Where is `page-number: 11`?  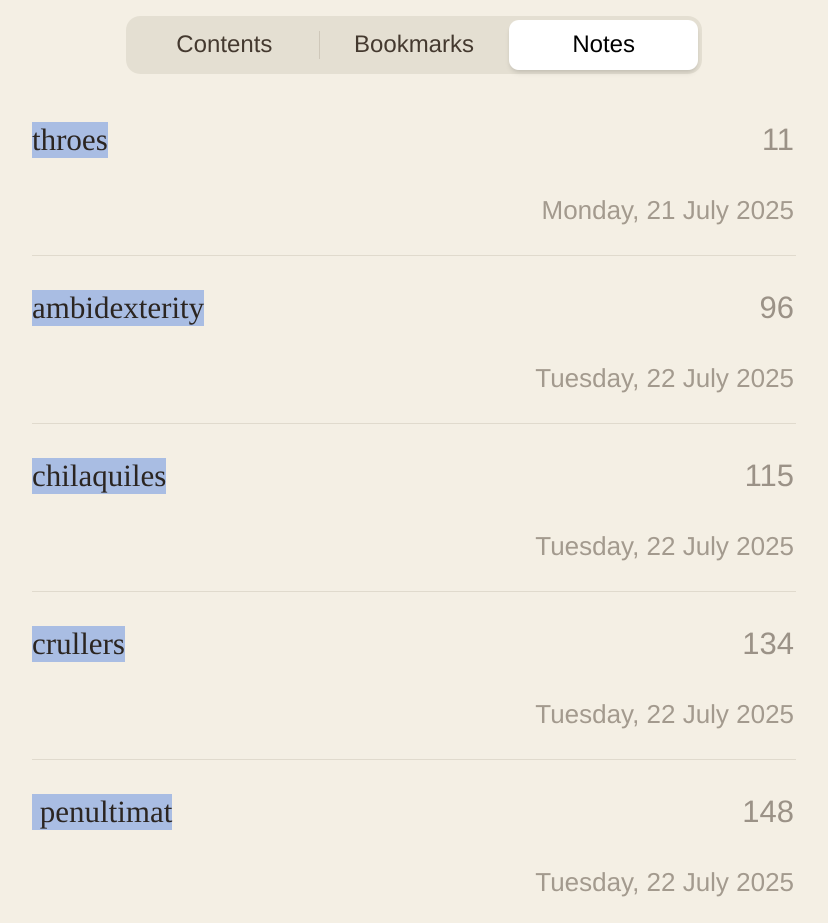 page-number: 11 is located at coordinates (778, 139).